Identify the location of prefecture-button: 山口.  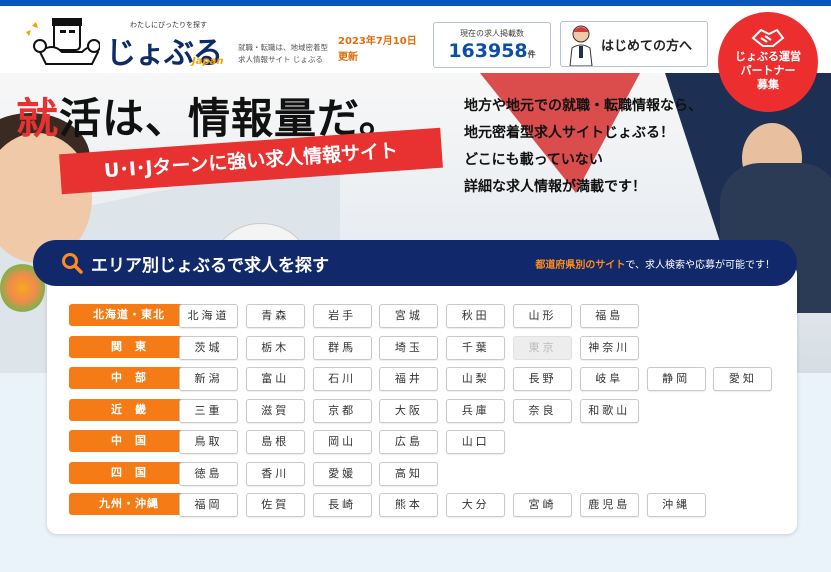
(476, 442).